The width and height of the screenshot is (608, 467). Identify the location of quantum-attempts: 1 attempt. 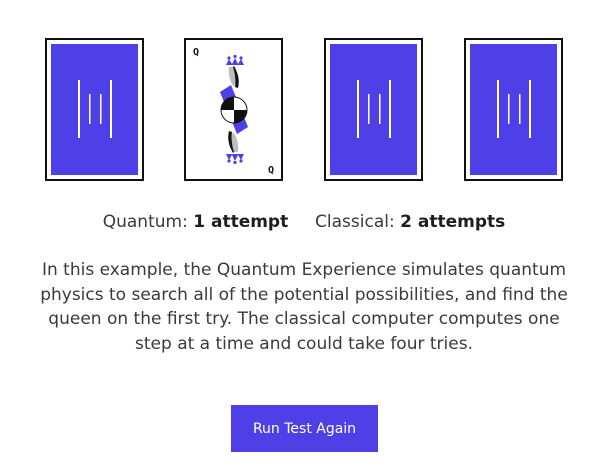
(241, 222).